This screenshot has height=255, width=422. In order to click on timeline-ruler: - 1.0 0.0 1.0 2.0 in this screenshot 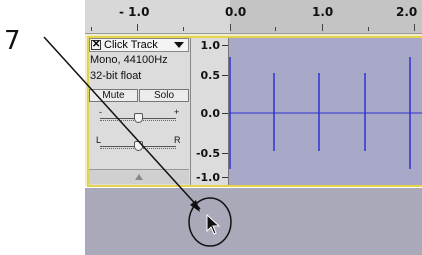, I will do `click(253, 17)`.